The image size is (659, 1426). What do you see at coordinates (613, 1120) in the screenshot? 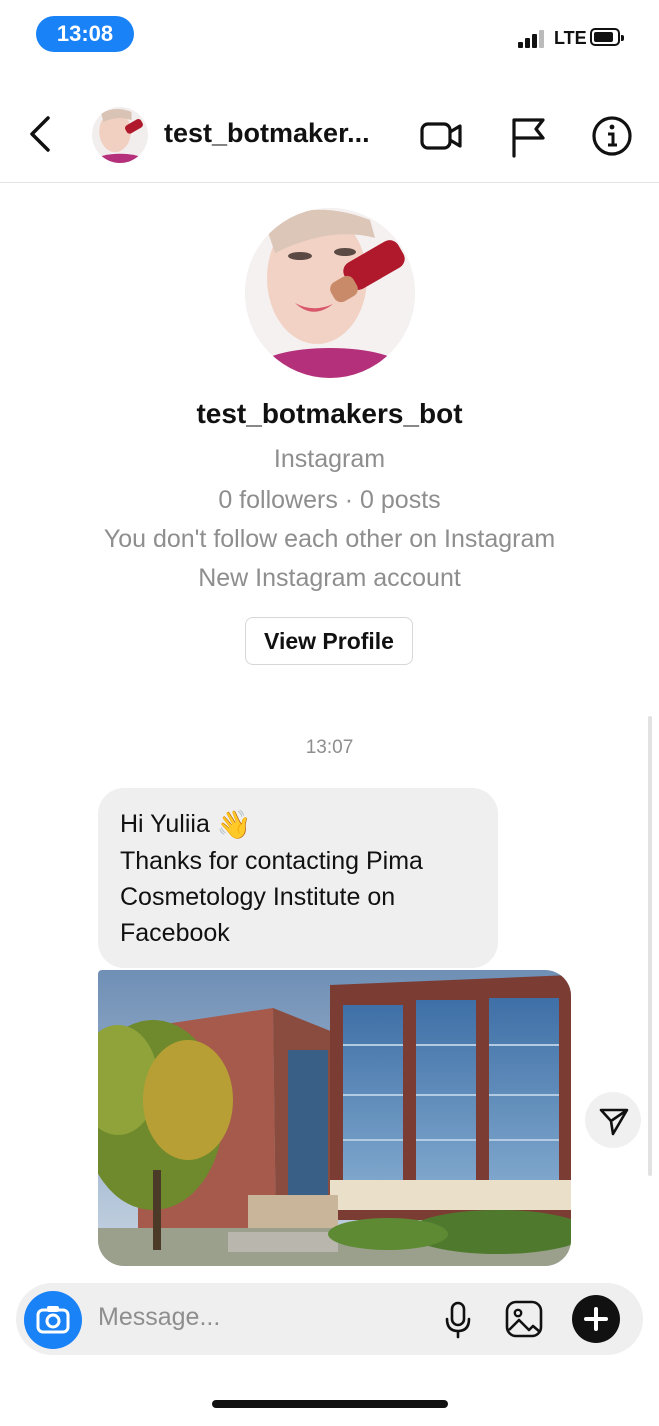
I see `send-icon` at bounding box center [613, 1120].